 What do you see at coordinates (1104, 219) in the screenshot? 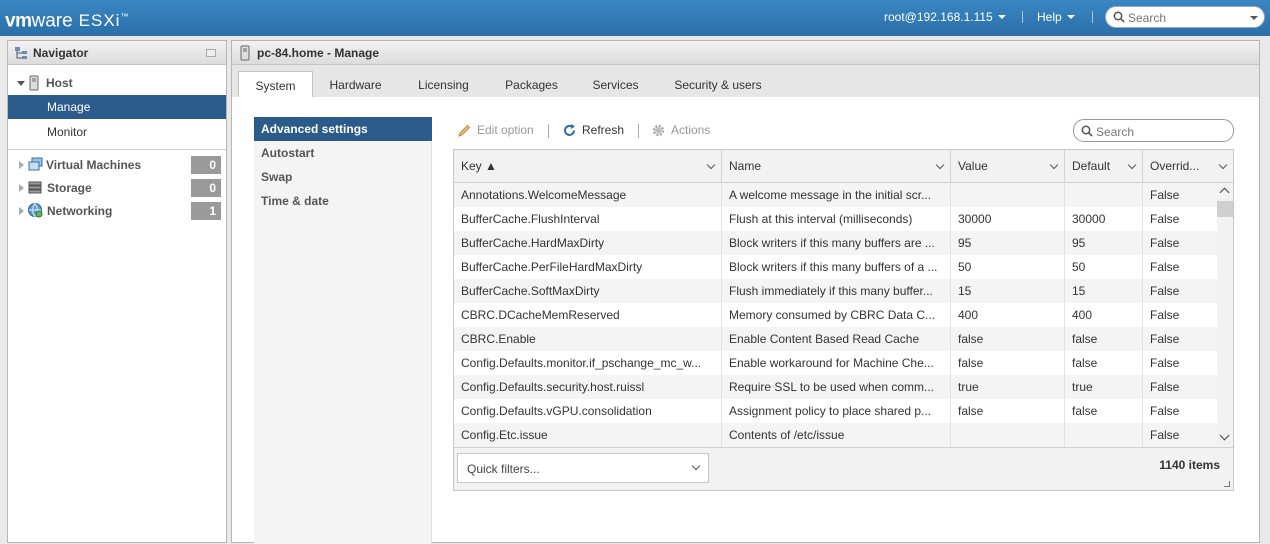
I see `cell-default: 30000` at bounding box center [1104, 219].